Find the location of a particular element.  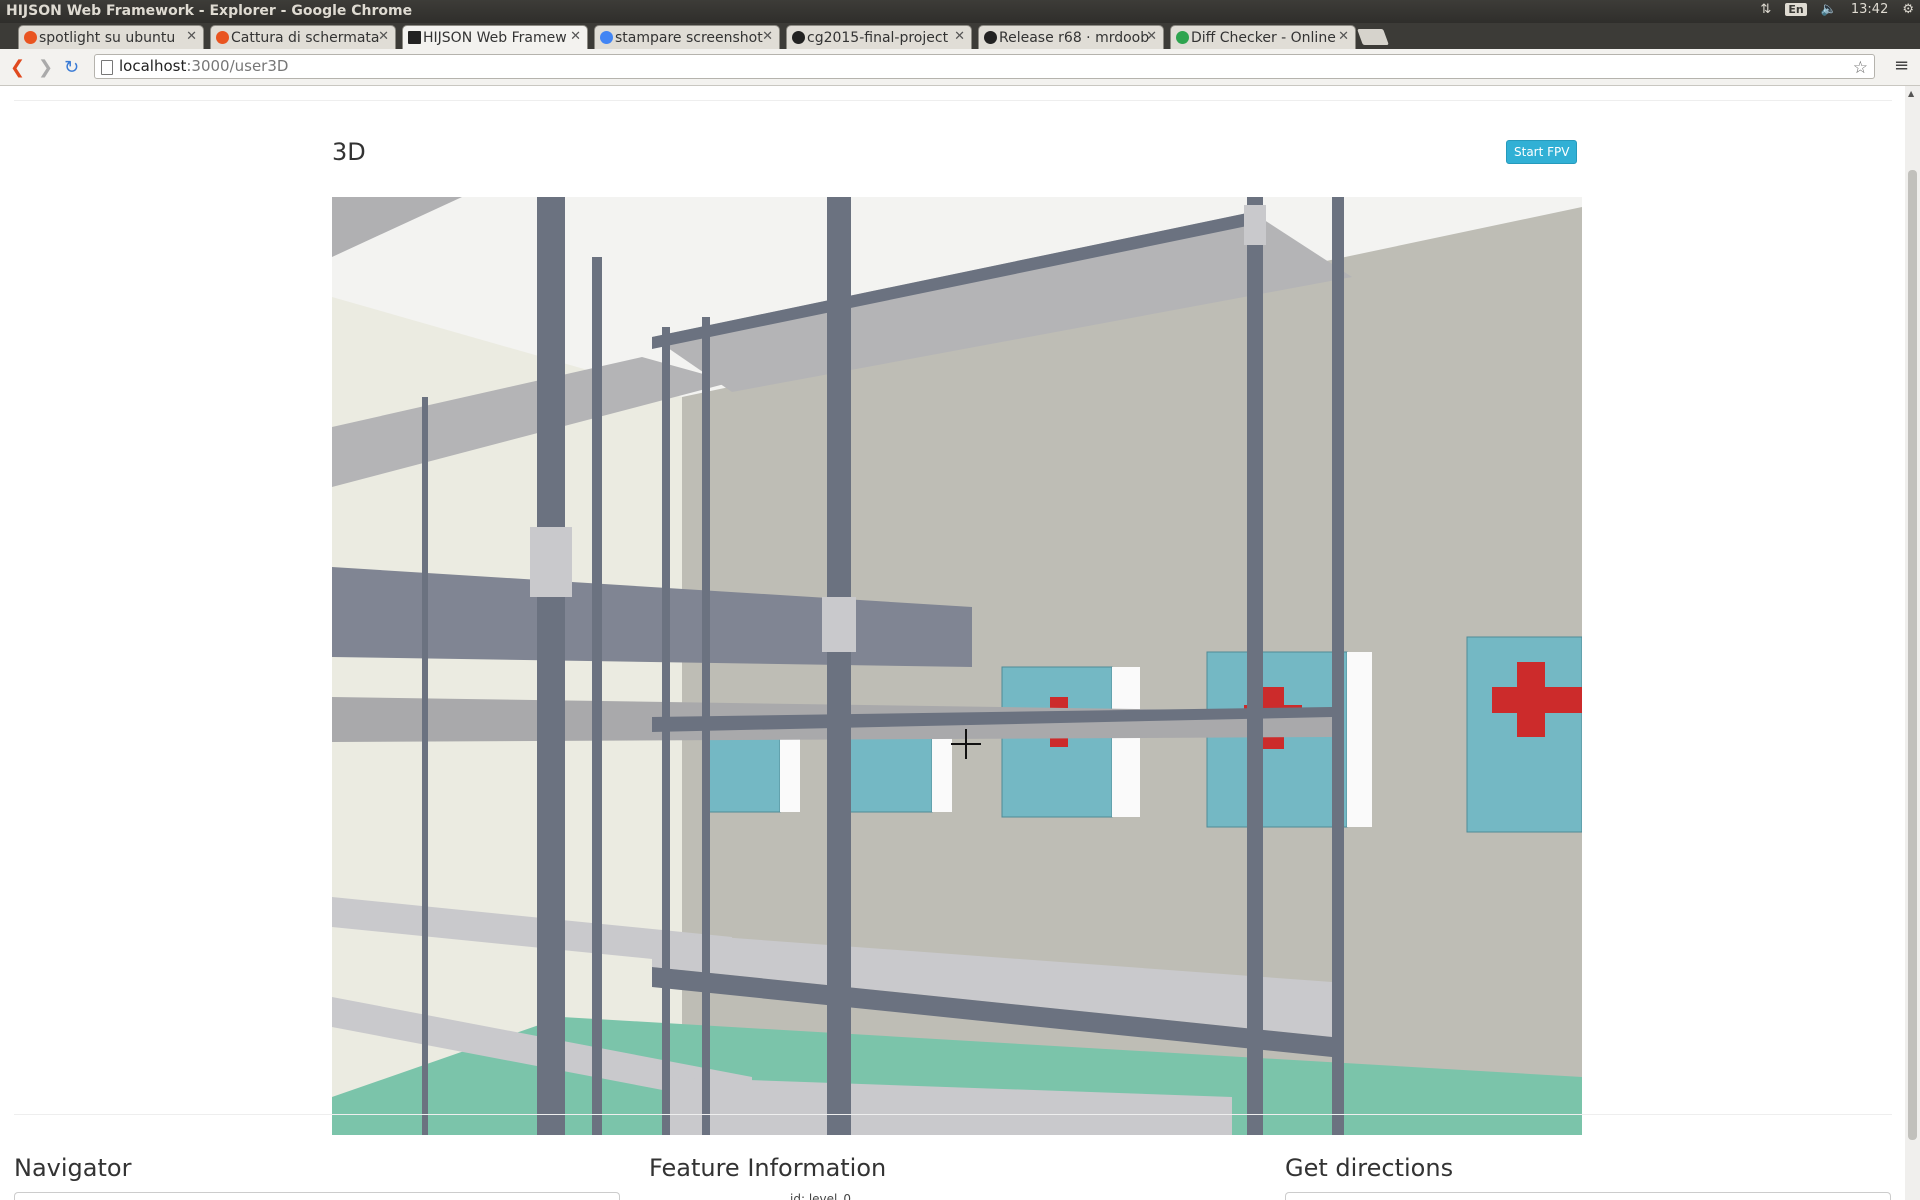

page-scrollbar: ▲ is located at coordinates (1912, 643).